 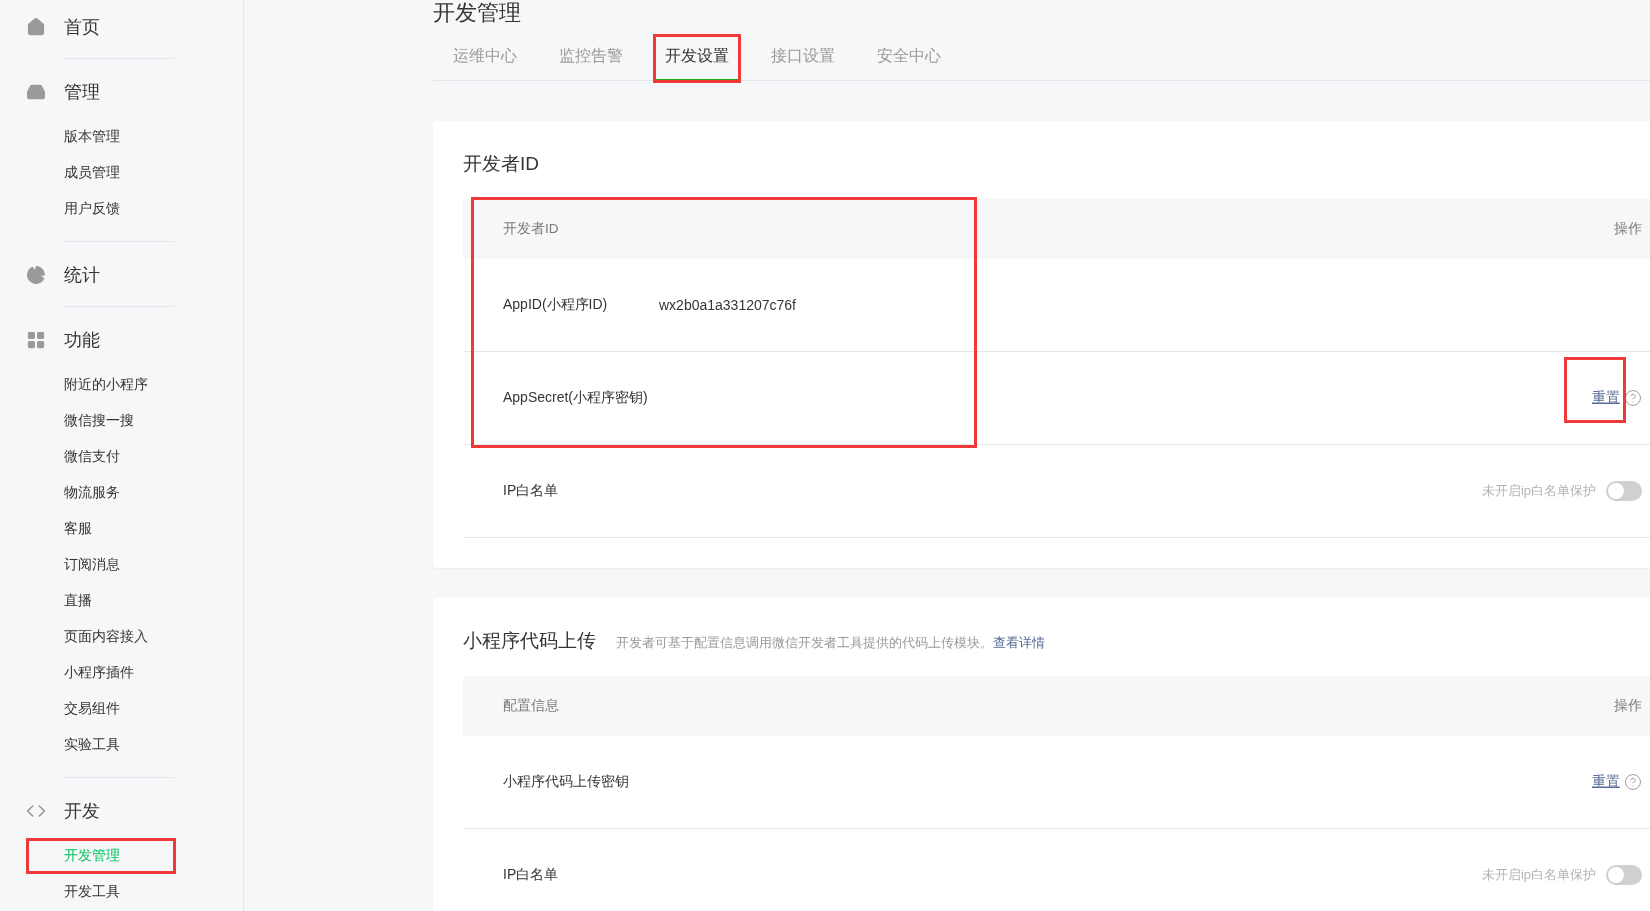 What do you see at coordinates (36, 92) in the screenshot?
I see `inbox-icon` at bounding box center [36, 92].